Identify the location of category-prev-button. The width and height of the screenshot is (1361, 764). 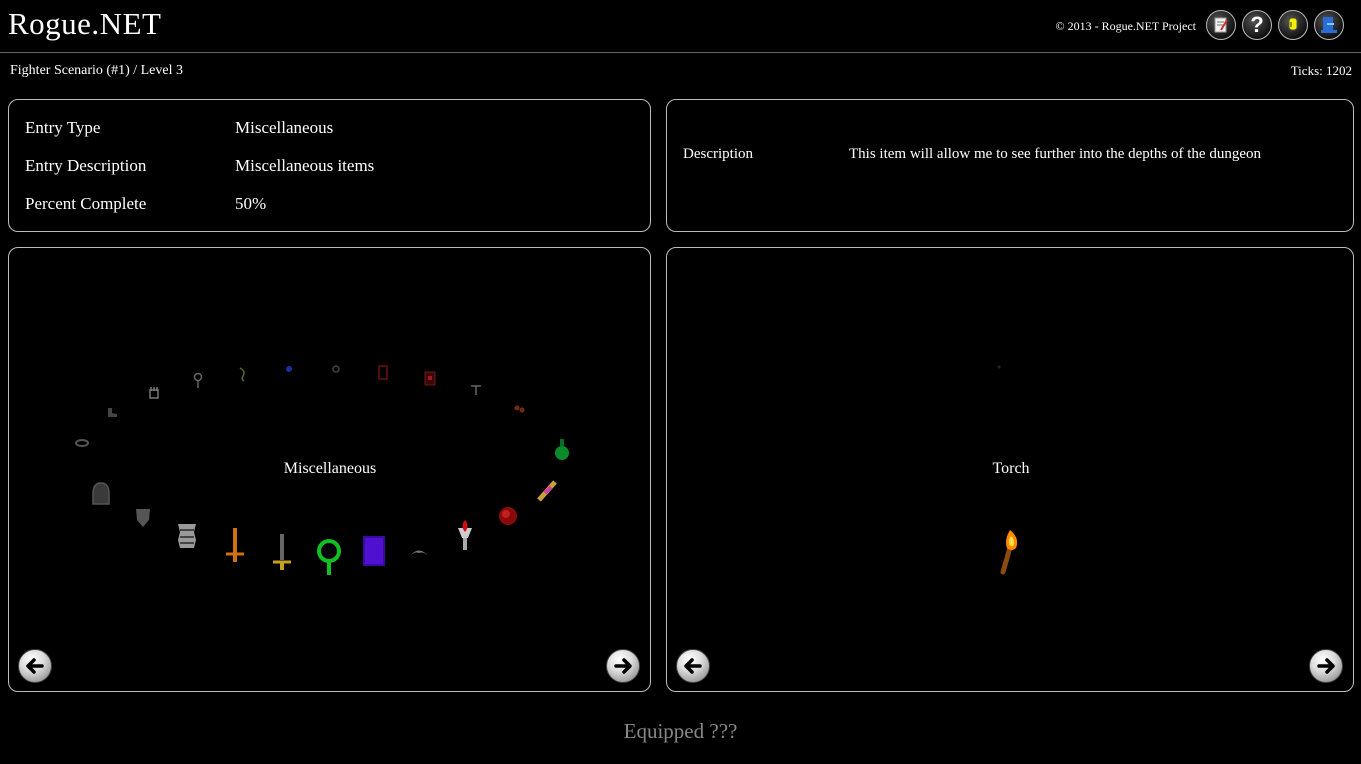
(35, 666).